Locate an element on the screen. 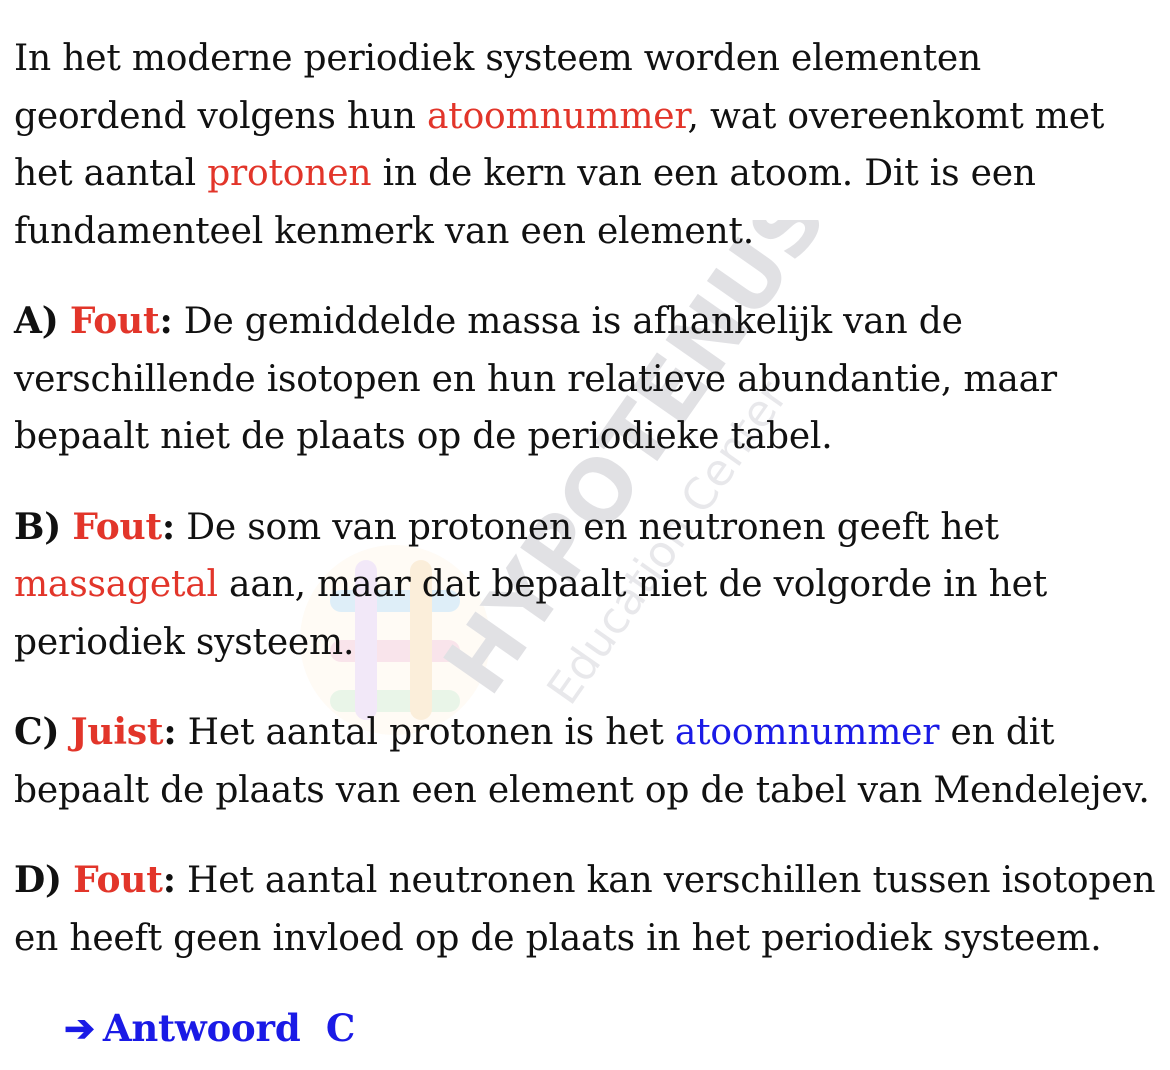 The image size is (1170, 1070). option-c-colon: : is located at coordinates (170, 732).